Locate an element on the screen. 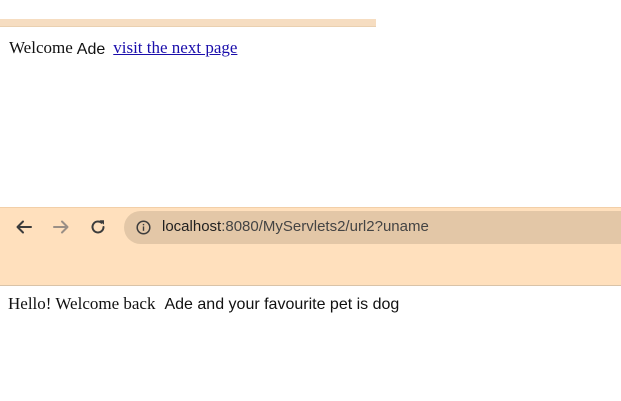 Image resolution: width=621 pixels, height=401 pixels. welcome-label: Welcome is located at coordinates (41, 47).